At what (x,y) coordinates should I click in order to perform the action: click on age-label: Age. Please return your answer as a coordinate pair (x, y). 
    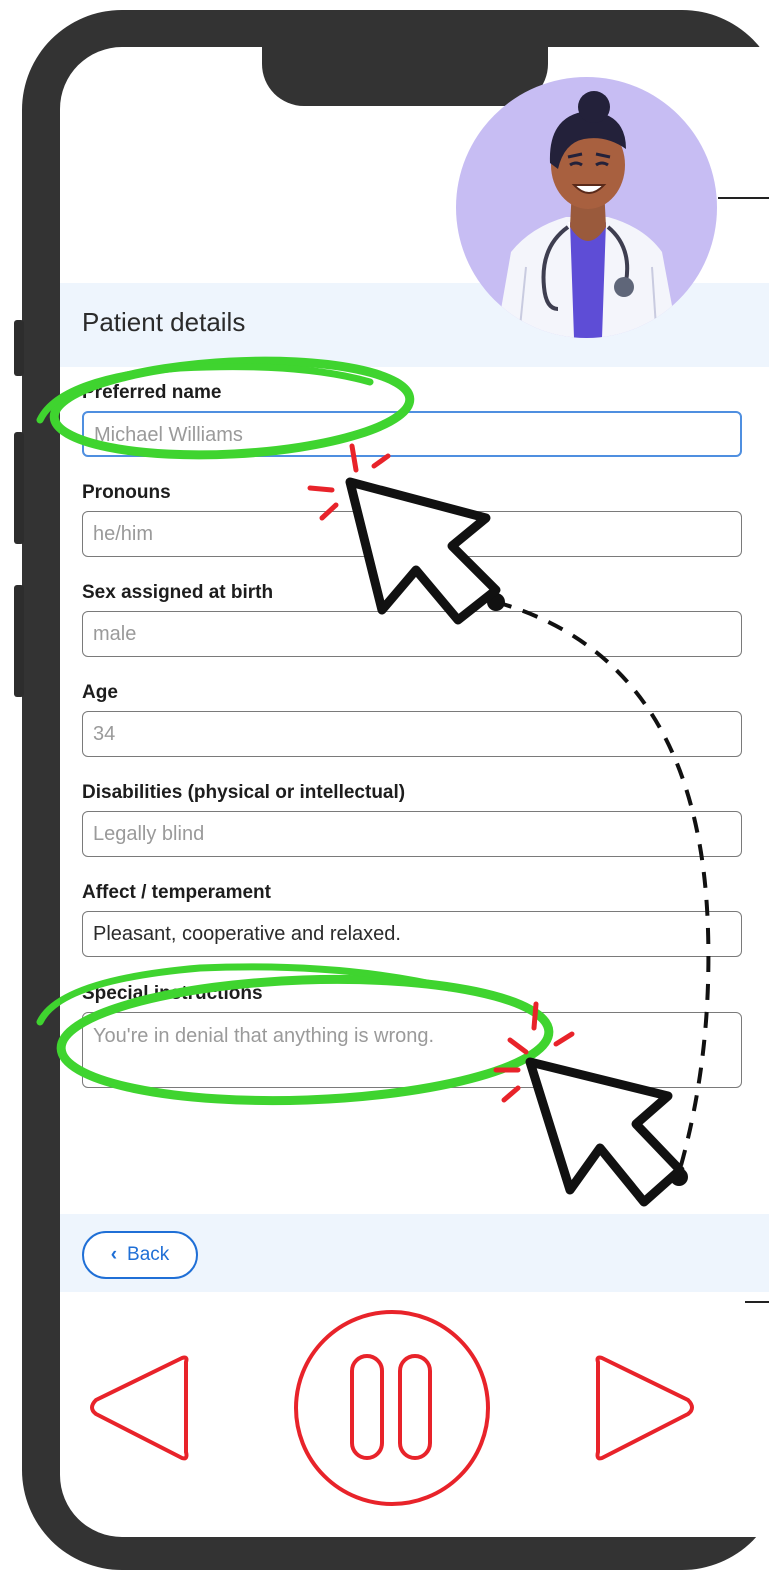
    Looking at the image, I should click on (100, 692).